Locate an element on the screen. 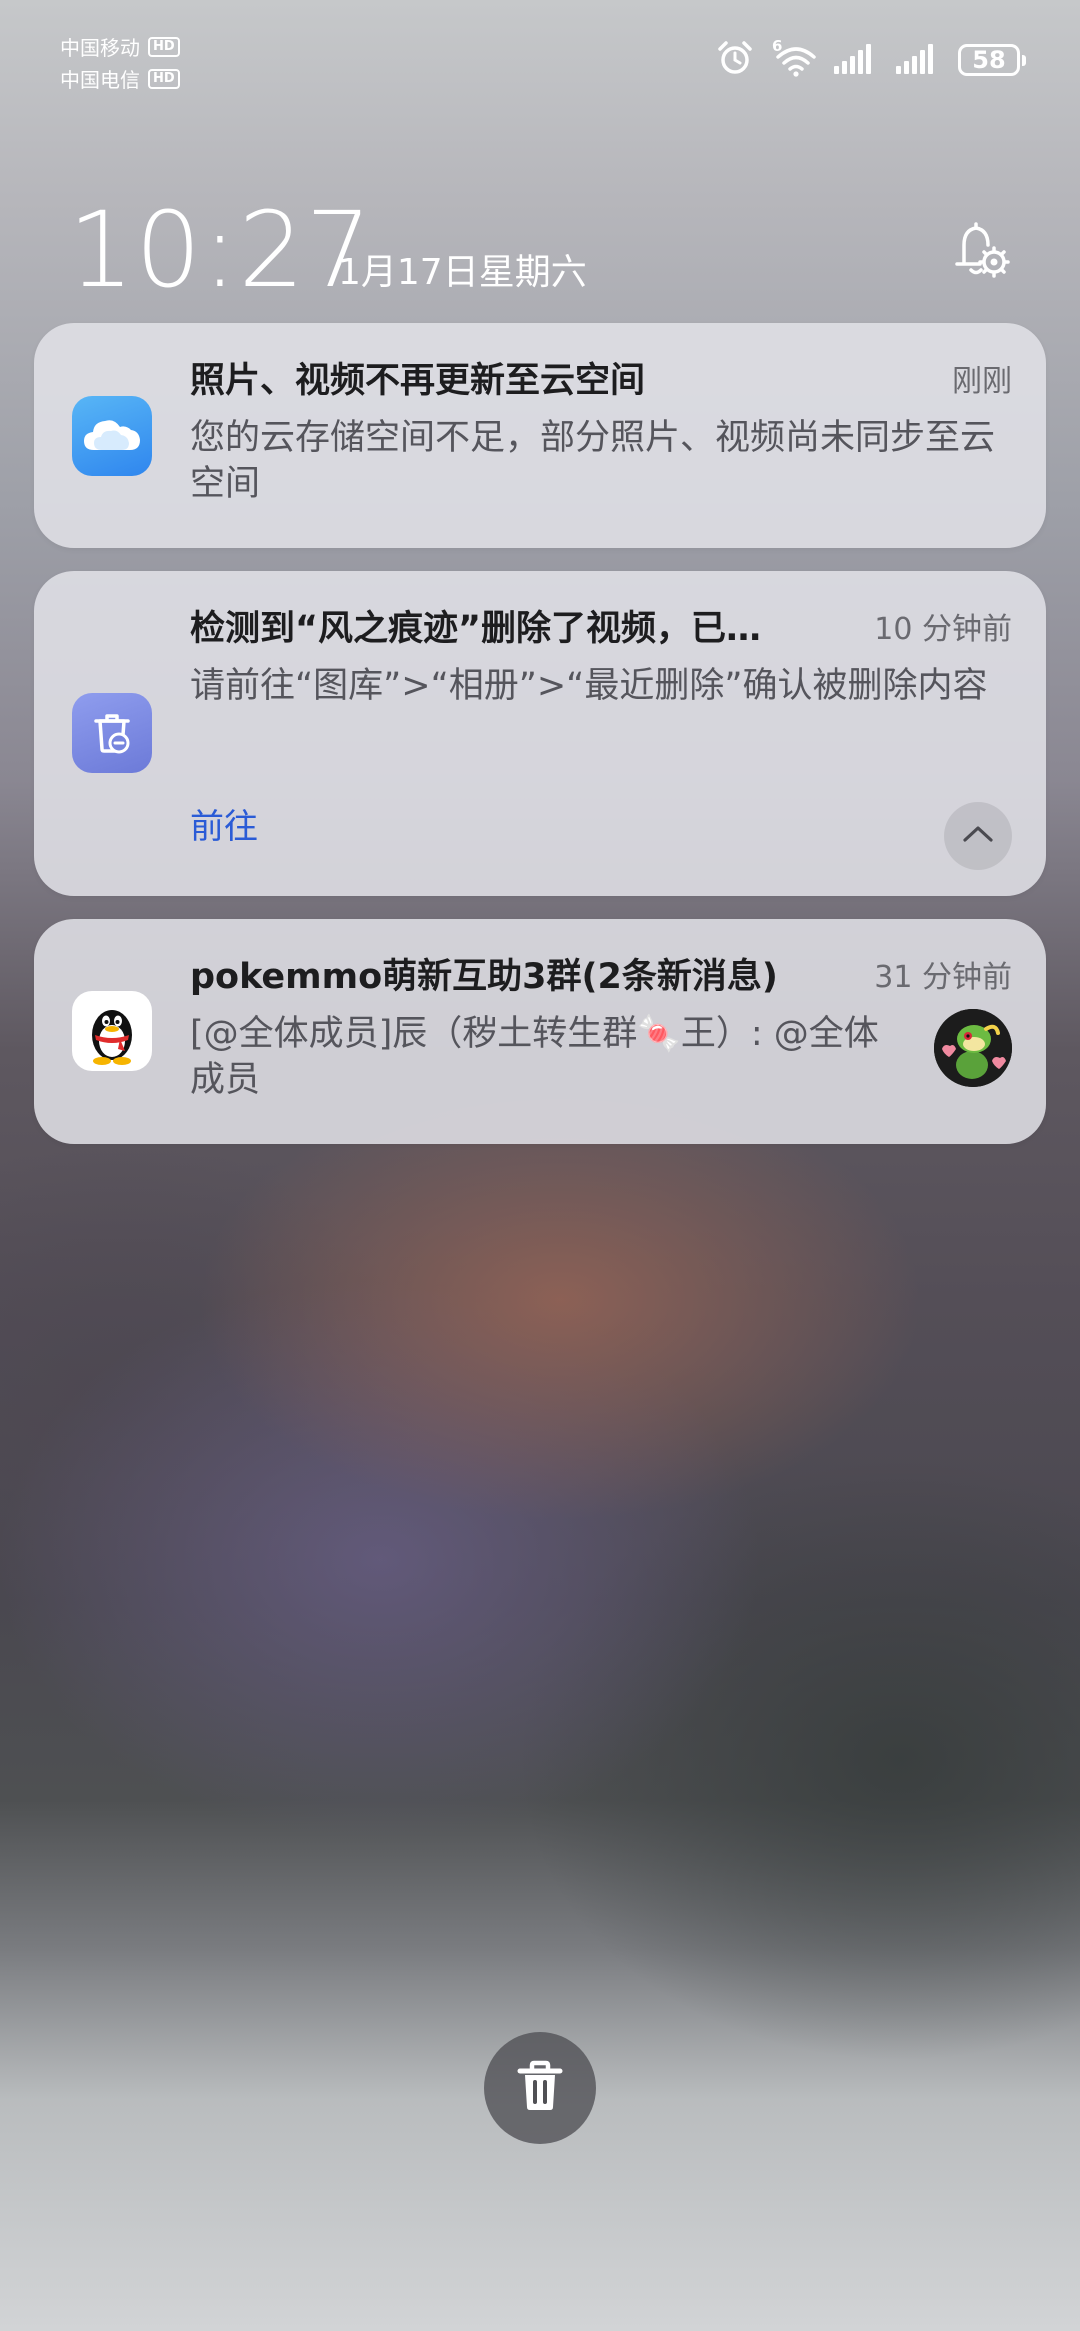 This screenshot has width=1080, height=2331. carrier-2: 中国电信 HD is located at coordinates (120, 78).